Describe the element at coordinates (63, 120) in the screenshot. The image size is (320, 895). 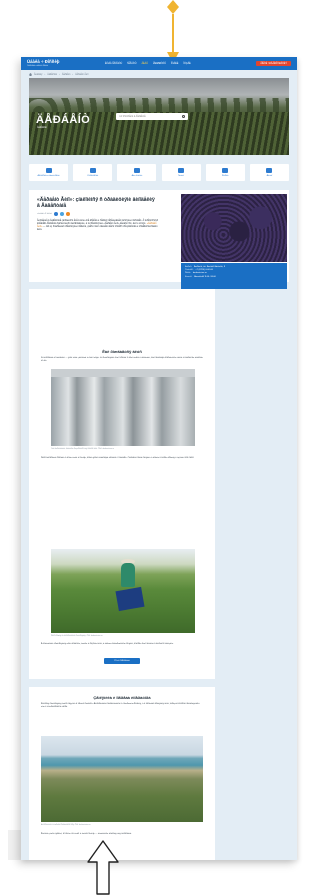
I see `hero-title: ÄÅÐÁÅÍÒ` at that location.